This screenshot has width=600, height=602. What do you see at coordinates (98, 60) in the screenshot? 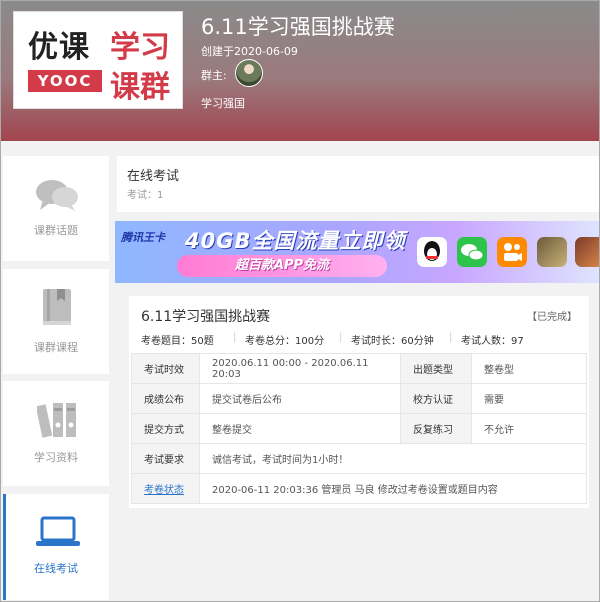
I see `yooc-logo: 优课 学习 YOOC 课群` at bounding box center [98, 60].